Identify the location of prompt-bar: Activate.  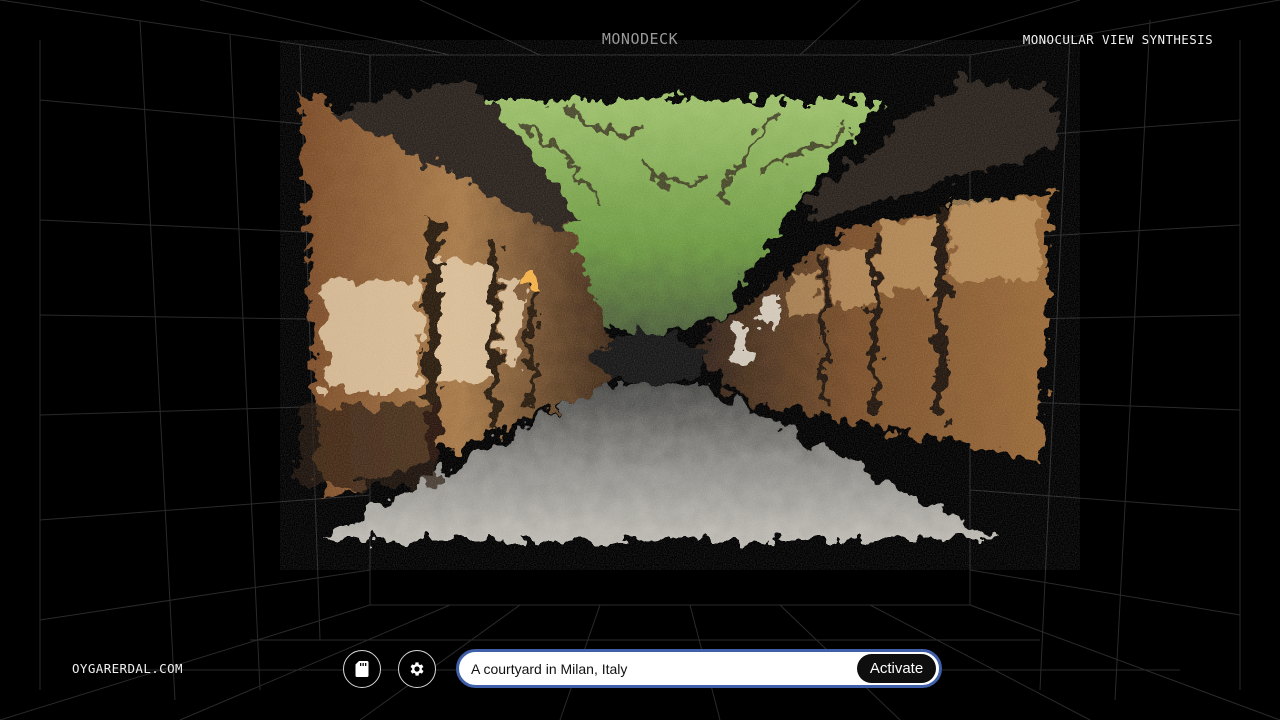
(699, 668).